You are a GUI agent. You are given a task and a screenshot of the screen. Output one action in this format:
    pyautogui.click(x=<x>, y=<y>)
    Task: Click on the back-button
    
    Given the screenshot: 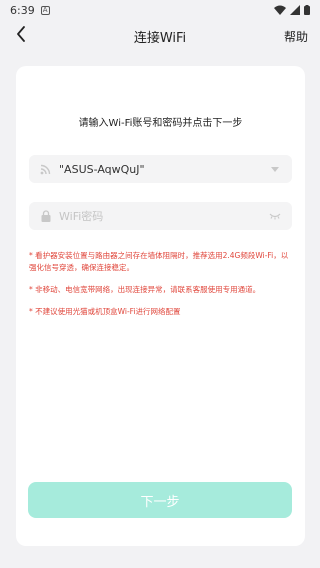 What is the action you would take?
    pyautogui.click(x=21, y=36)
    